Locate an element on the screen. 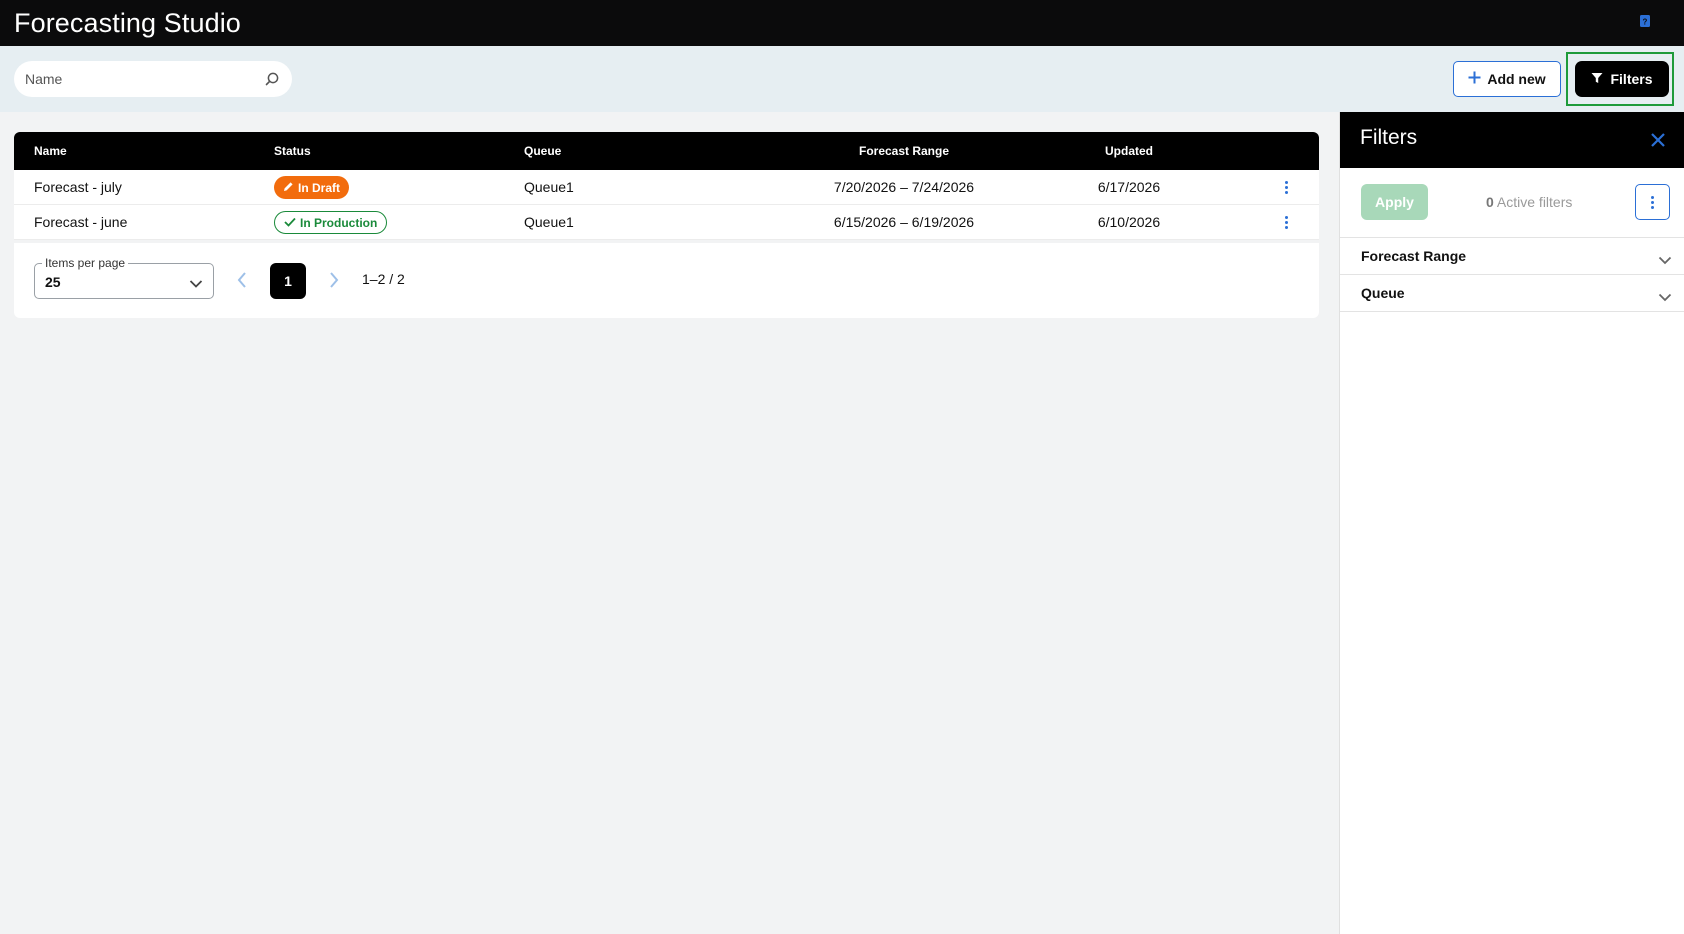  pencil-icon is located at coordinates (288, 188).